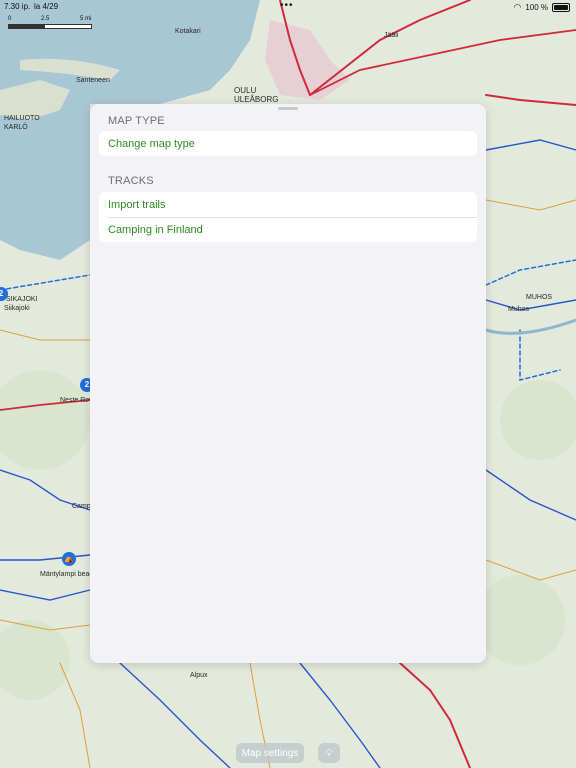  I want to click on change-map-type-button: Change map type, so click(288, 143).